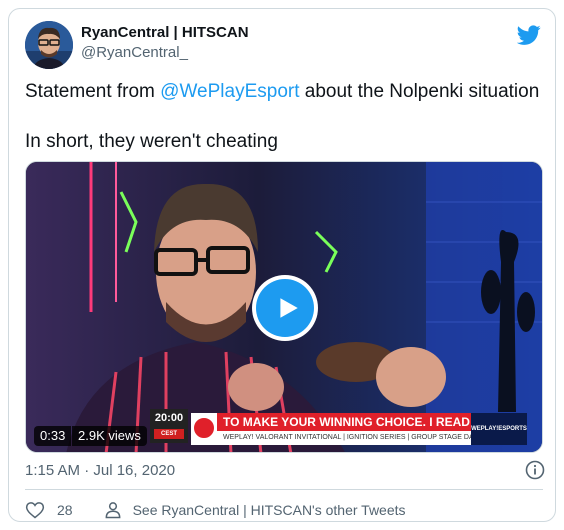 The width and height of the screenshot is (564, 530). What do you see at coordinates (204, 428) in the screenshot?
I see `overlay-logo-icon` at bounding box center [204, 428].